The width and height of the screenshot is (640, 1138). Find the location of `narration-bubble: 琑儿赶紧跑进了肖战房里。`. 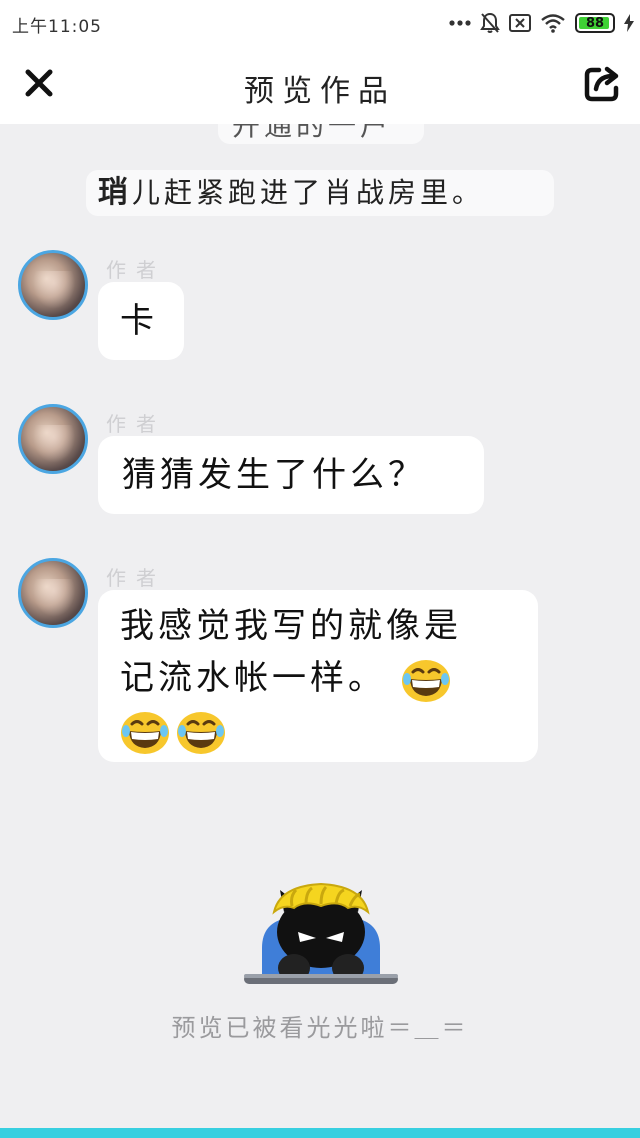

narration-bubble: 琑儿赶紧跑进了肖战房里。 is located at coordinates (320, 193).